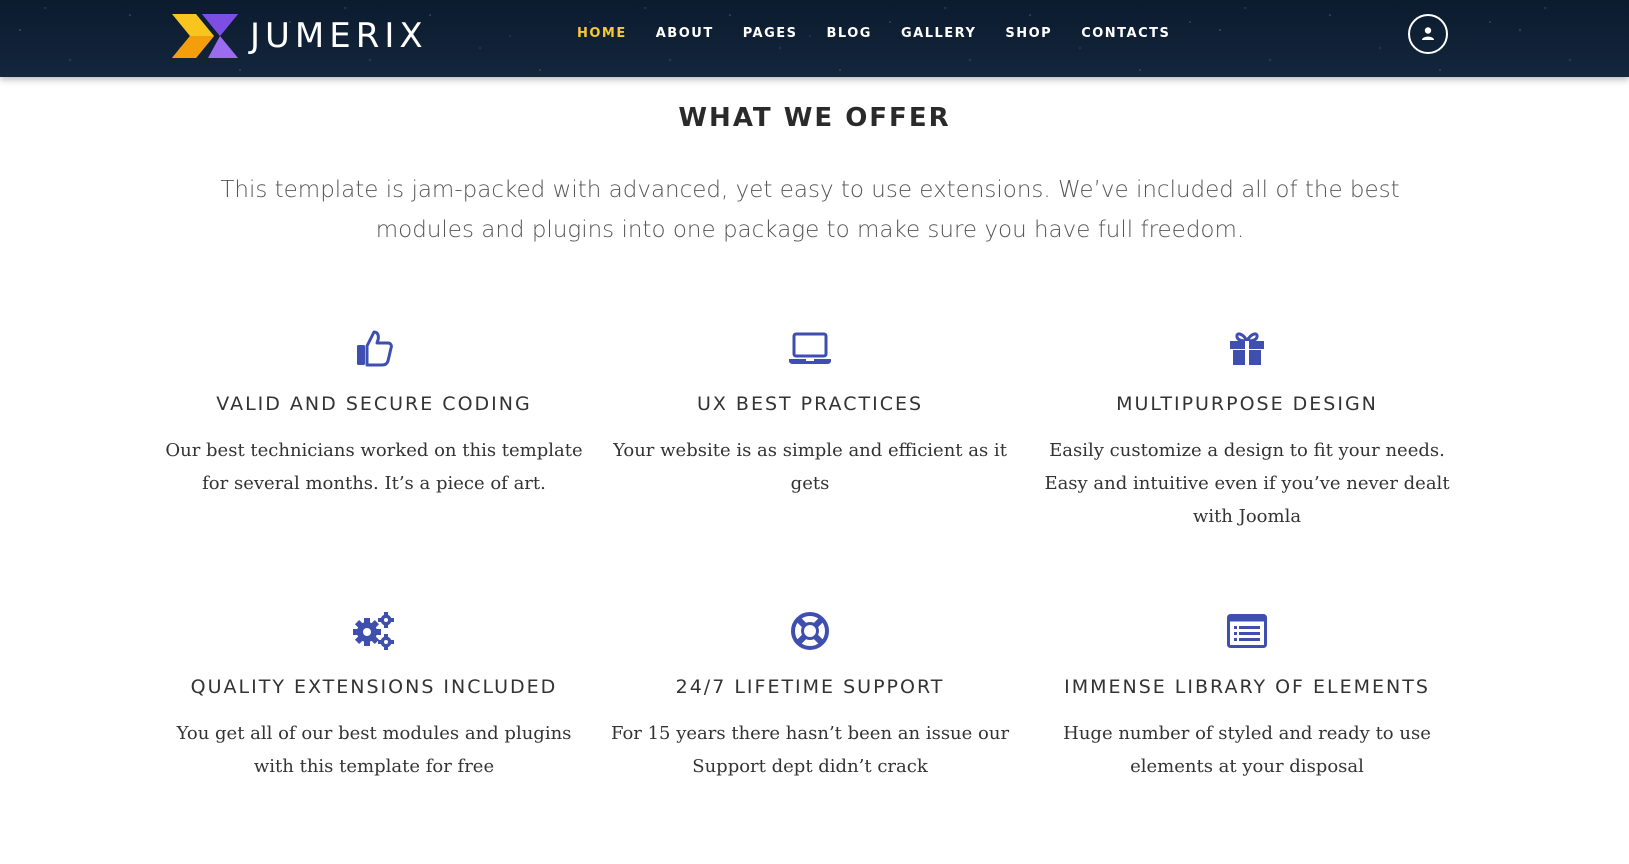  Describe the element at coordinates (1028, 34) in the screenshot. I see `nav-shop: SHOP` at that location.